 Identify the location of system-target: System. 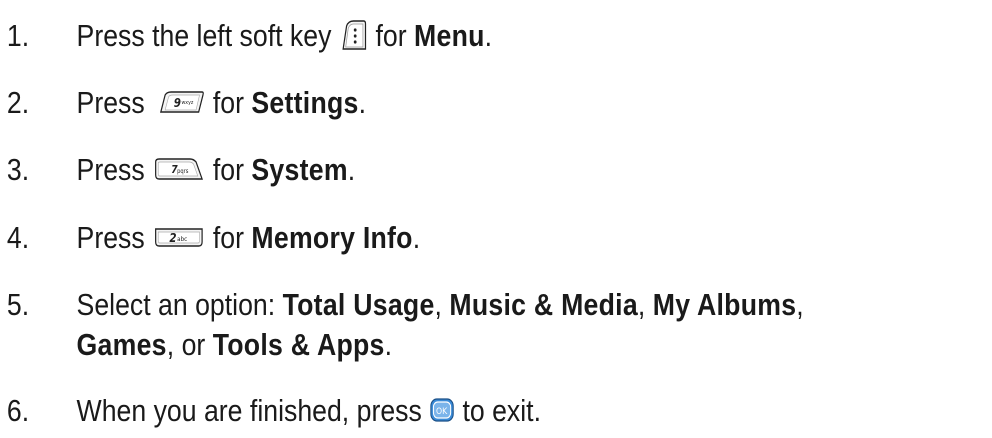
(299, 169).